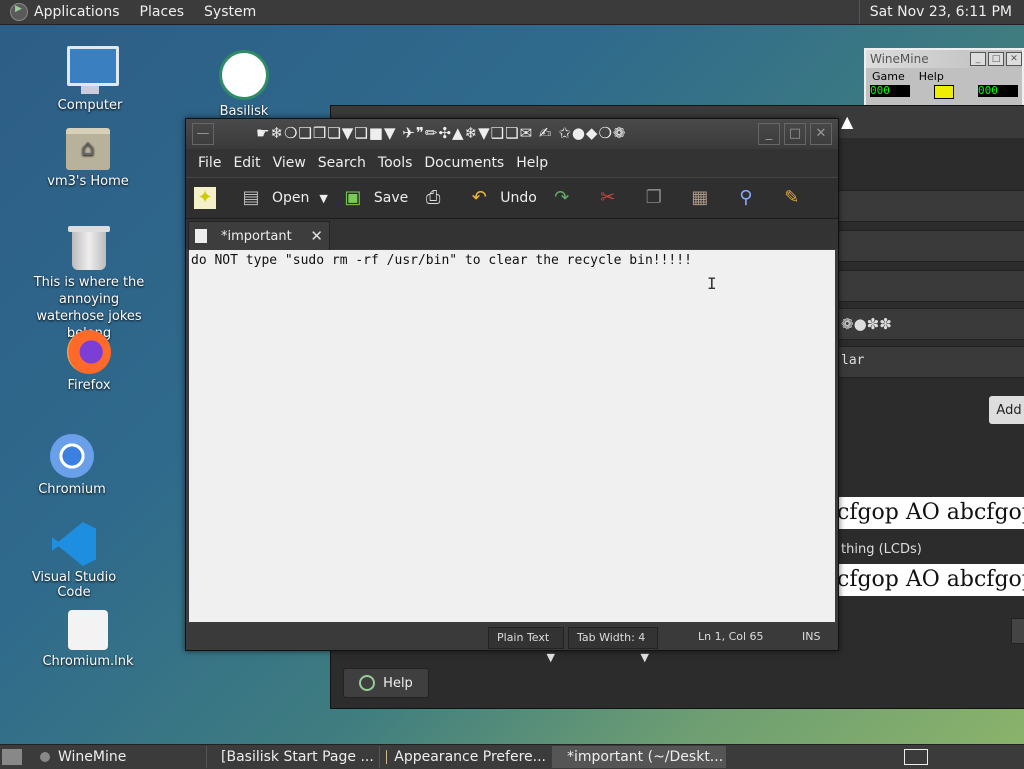 Image resolution: width=1024 pixels, height=769 pixels. What do you see at coordinates (90, 105) in the screenshot?
I see `desktop-icon-label: Computer` at bounding box center [90, 105].